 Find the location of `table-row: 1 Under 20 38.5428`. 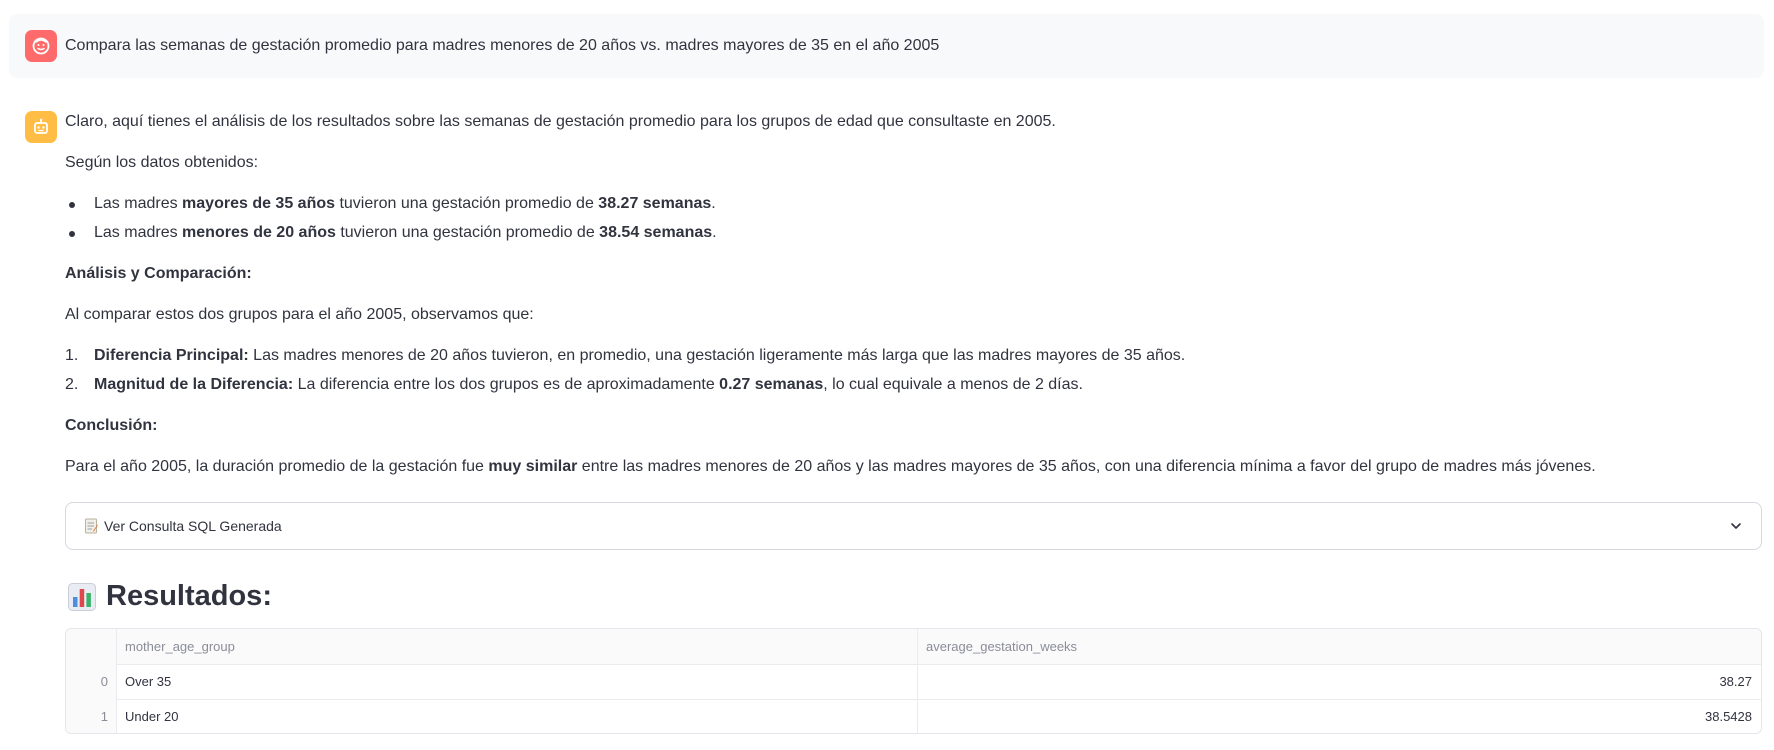

table-row: 1 Under 20 38.5428 is located at coordinates (913, 716).